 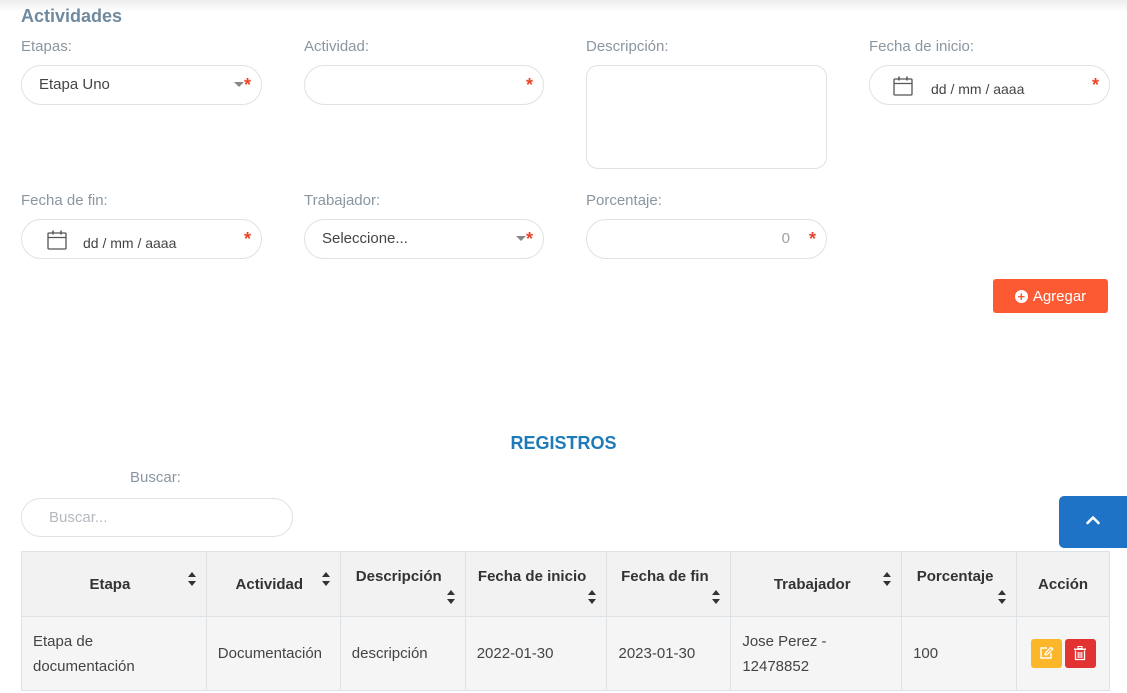 What do you see at coordinates (155, 477) in the screenshot?
I see `search-label: Buscar:` at bounding box center [155, 477].